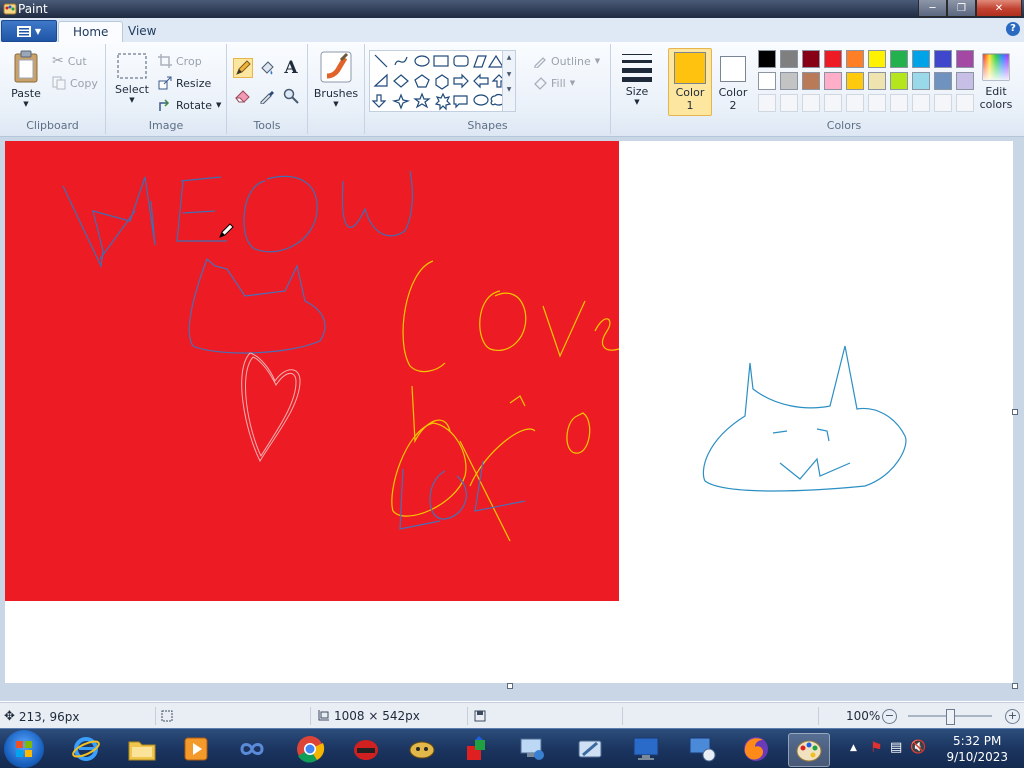  Describe the element at coordinates (540, 62) in the screenshot. I see `outline-icon` at that location.